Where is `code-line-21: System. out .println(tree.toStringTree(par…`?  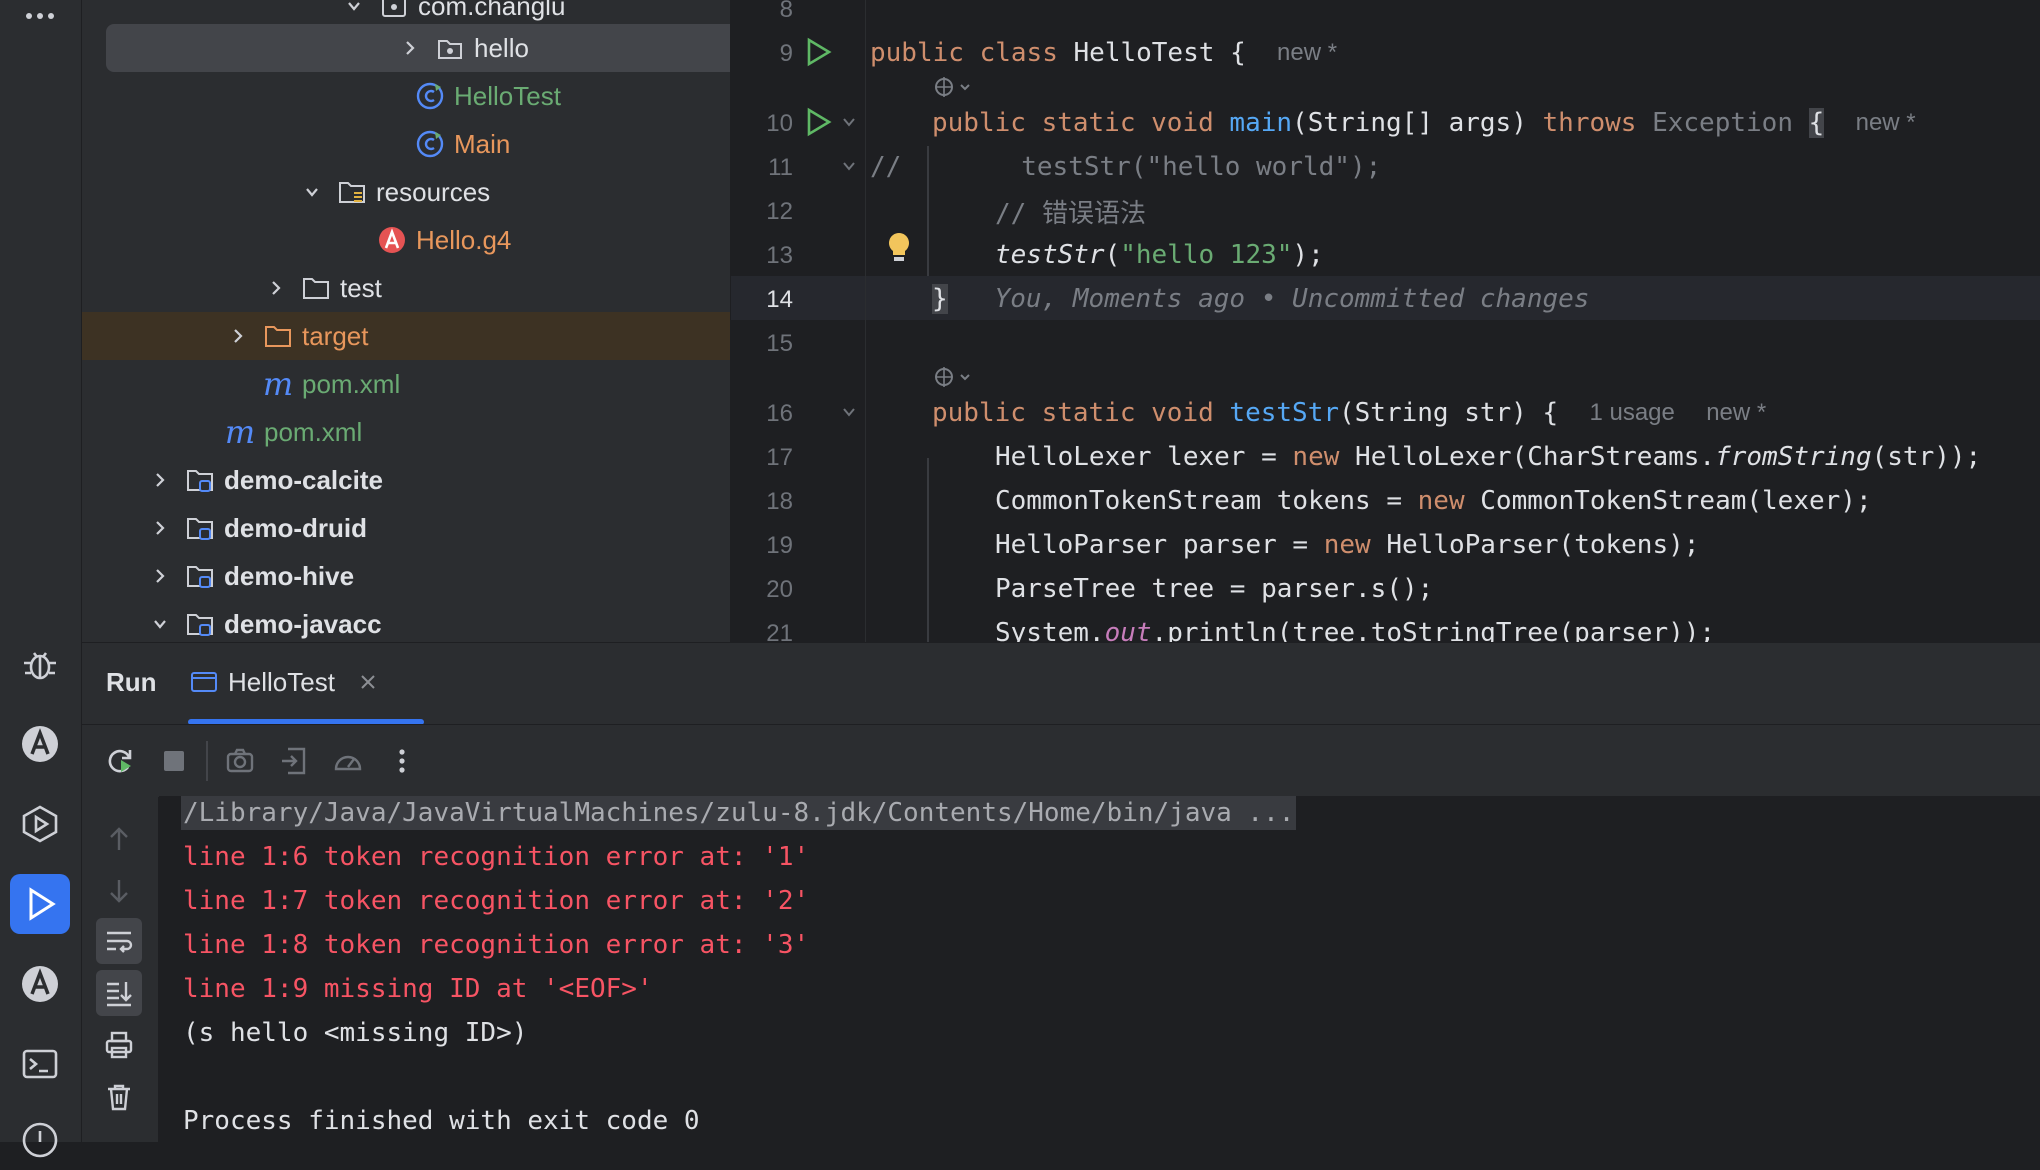 code-line-21: System. out .println(tree.toStringTree(par… is located at coordinates (1355, 626).